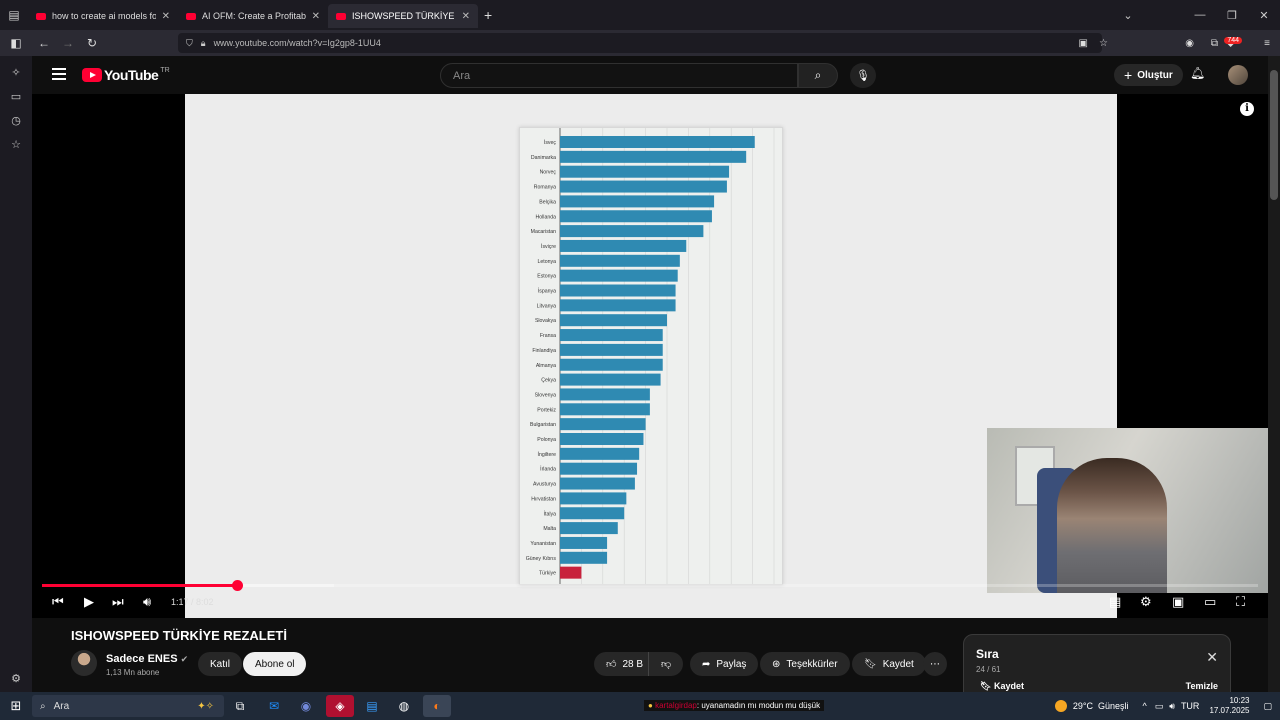 The height and width of the screenshot is (720, 1280). I want to click on lock-icon: 🔒︎, so click(203, 42).